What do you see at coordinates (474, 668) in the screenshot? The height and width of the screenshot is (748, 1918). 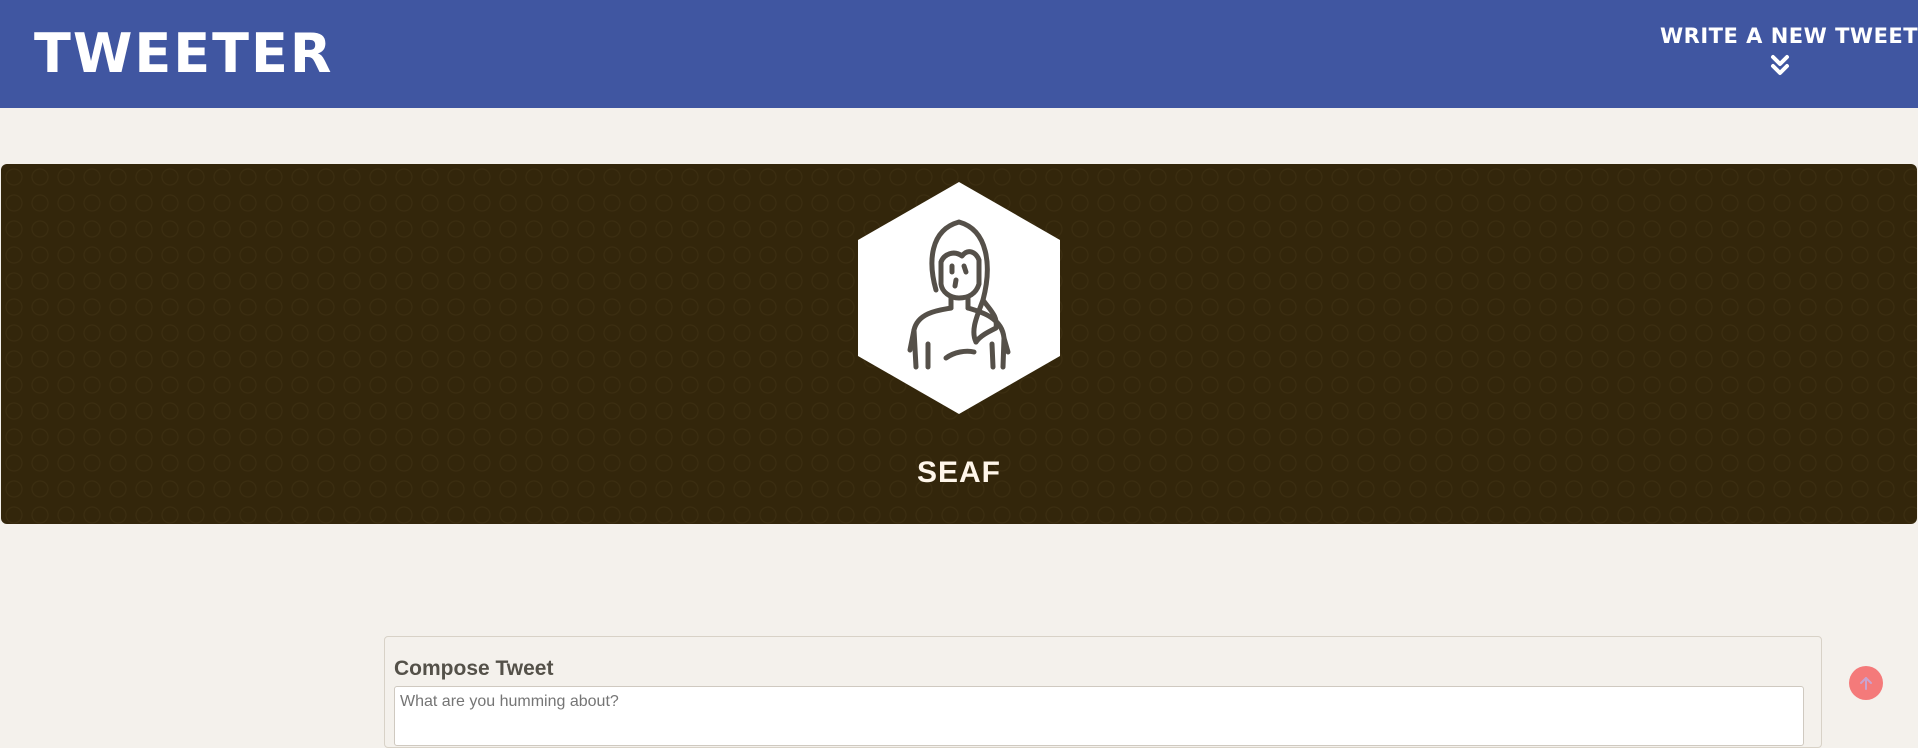 I see `compose-title: Compose Tweet` at bounding box center [474, 668].